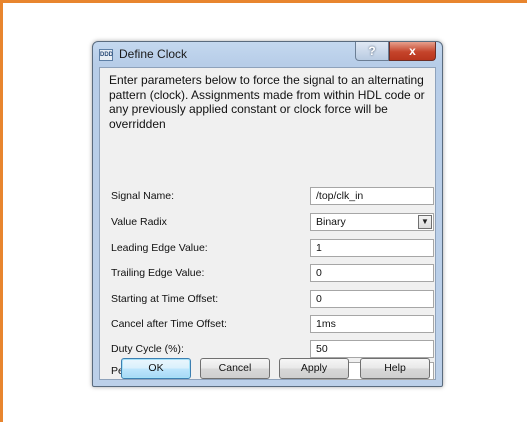  I want to click on value-radix-label: Value Radix, so click(139, 222).